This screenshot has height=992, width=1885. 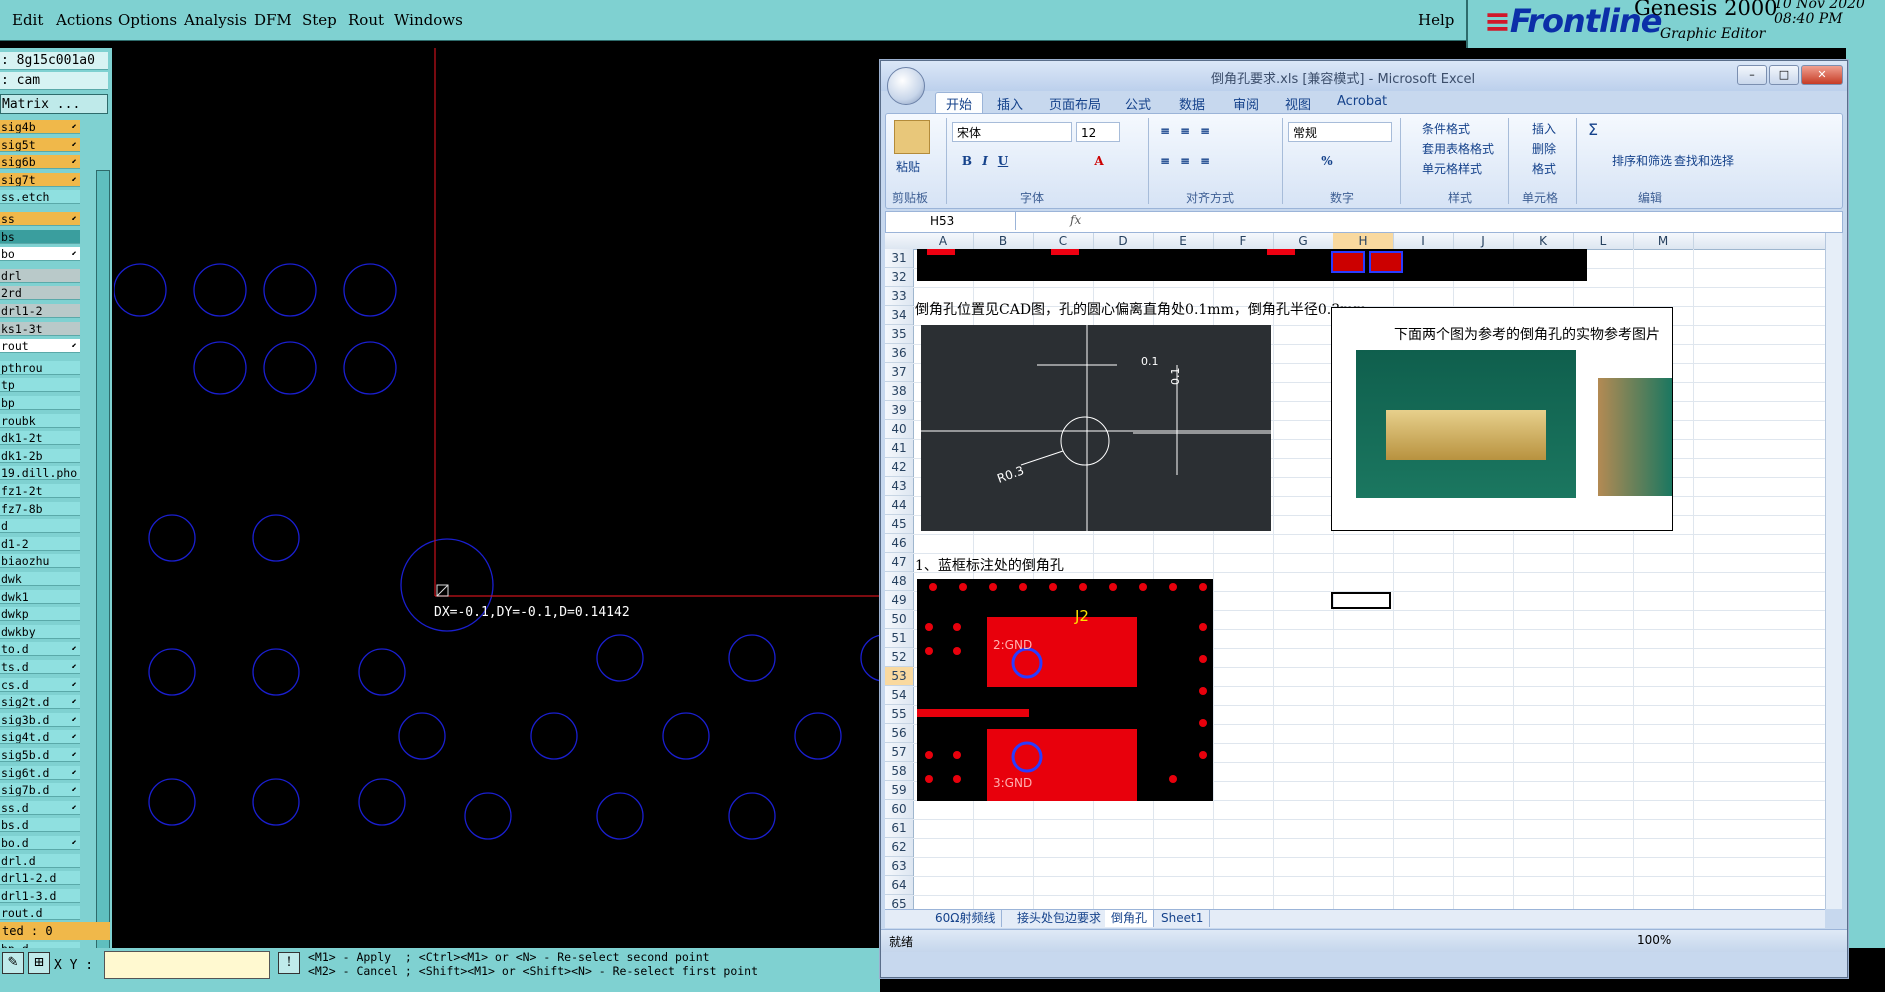 What do you see at coordinates (1654, 940) in the screenshot?
I see `zoom-level: 100%` at bounding box center [1654, 940].